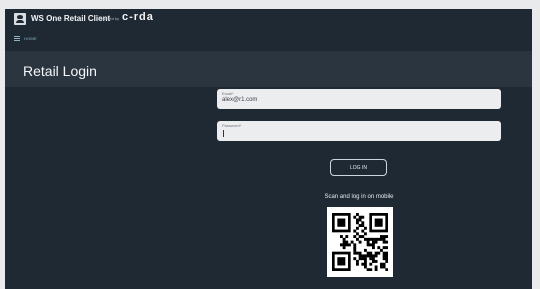  Describe the element at coordinates (359, 99) in the screenshot. I see `email-field: Email* alex@r1.com` at that location.